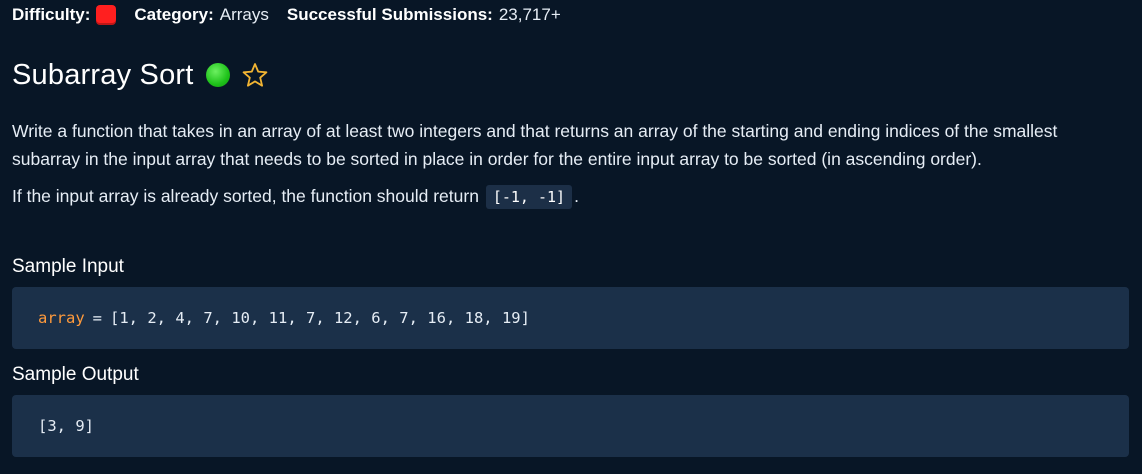  I want to click on inline-code-return-value: [-1, -1], so click(529, 197).